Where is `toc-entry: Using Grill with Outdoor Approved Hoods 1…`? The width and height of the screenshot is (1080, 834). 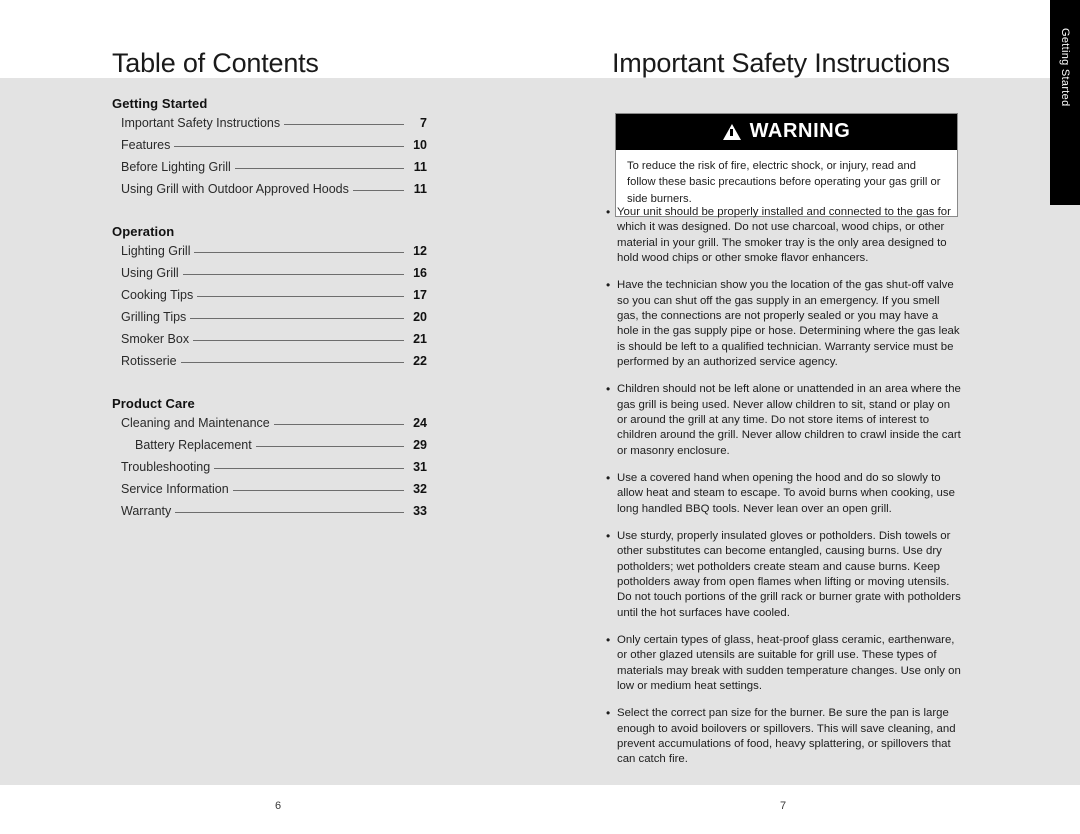
toc-entry: Using Grill with Outdoor Approved Hoods 1… is located at coordinates (269, 193).